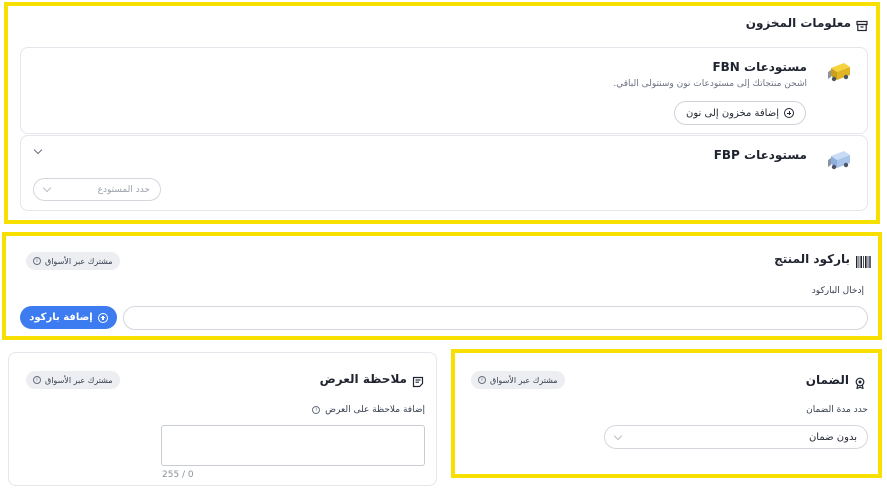  Describe the element at coordinates (841, 71) in the screenshot. I see `fbn-truck-icon` at that location.